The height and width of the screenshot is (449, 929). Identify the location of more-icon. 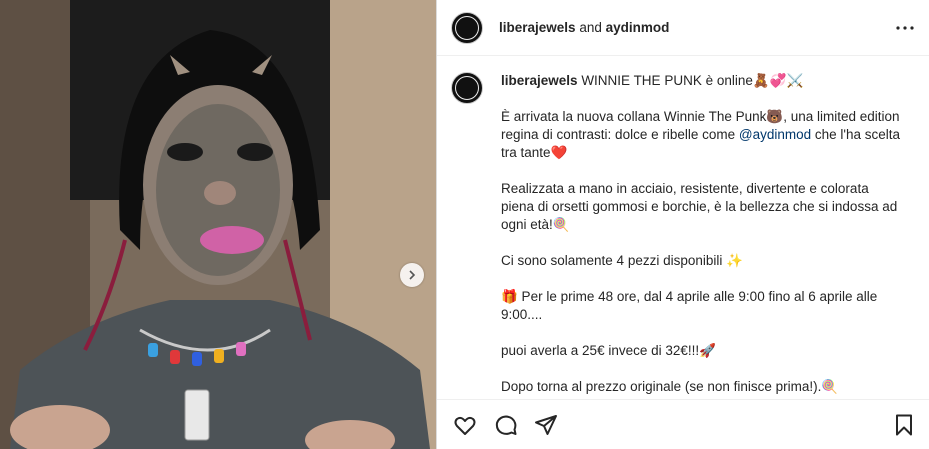
(905, 28).